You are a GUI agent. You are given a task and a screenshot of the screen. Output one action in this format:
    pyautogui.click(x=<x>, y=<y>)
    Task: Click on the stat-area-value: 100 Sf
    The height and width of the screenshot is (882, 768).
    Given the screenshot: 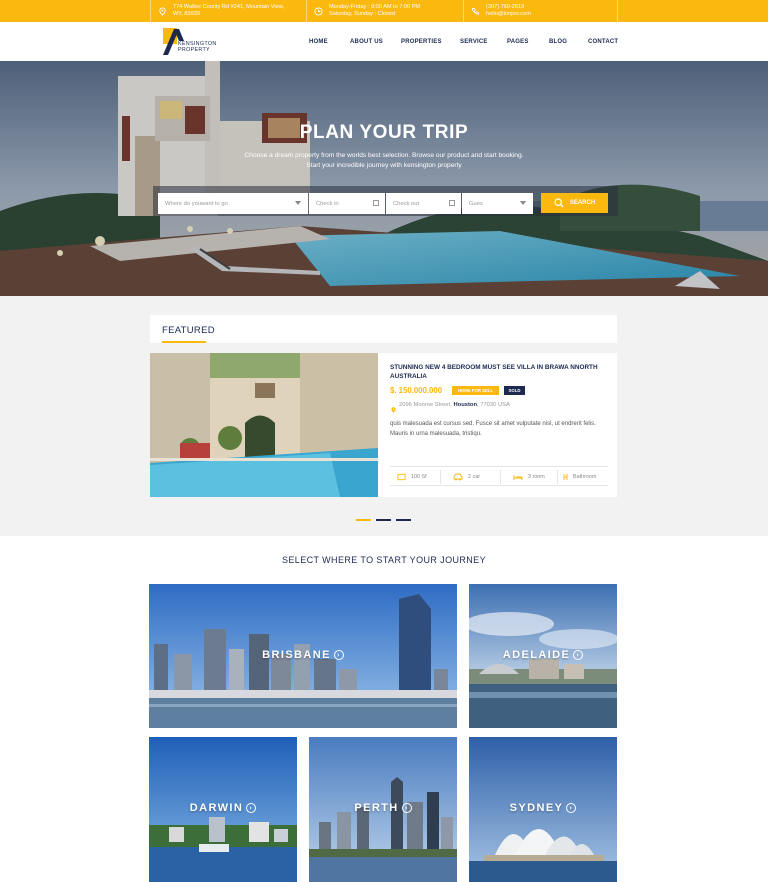 What is the action you would take?
    pyautogui.click(x=419, y=477)
    